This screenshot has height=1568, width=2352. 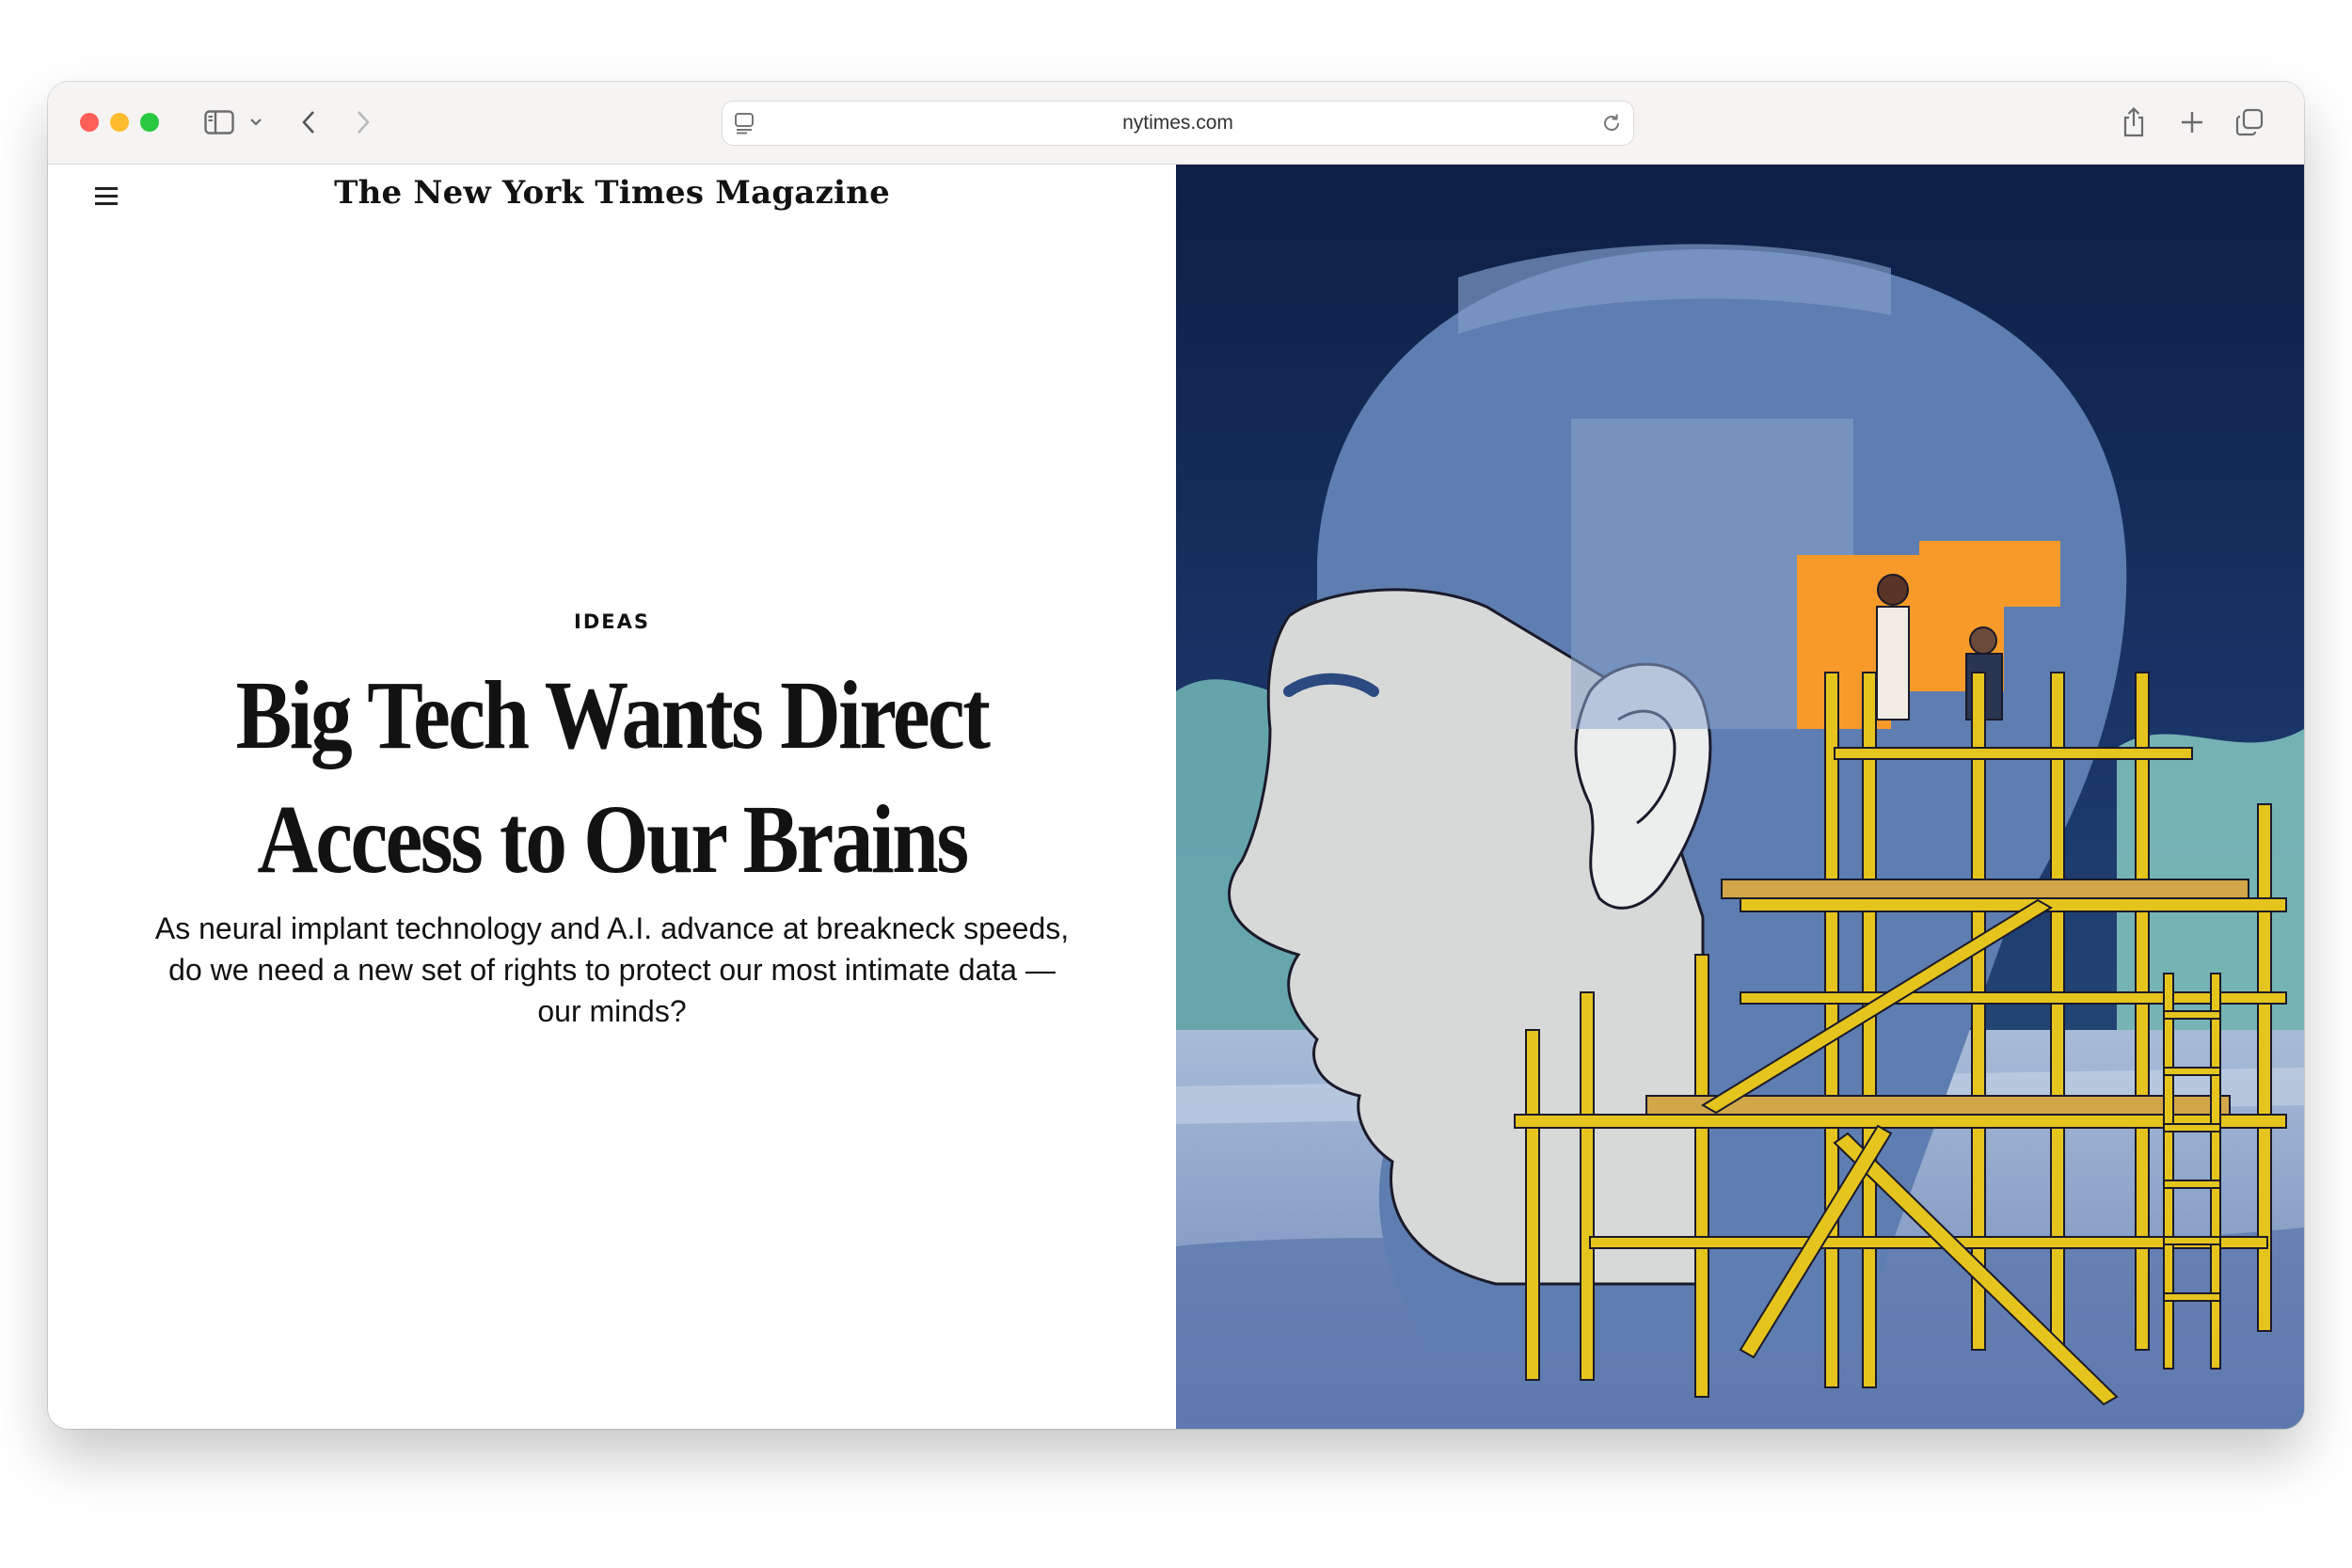 I want to click on browser-toolbar: nytimes.com, so click(x=1176, y=123).